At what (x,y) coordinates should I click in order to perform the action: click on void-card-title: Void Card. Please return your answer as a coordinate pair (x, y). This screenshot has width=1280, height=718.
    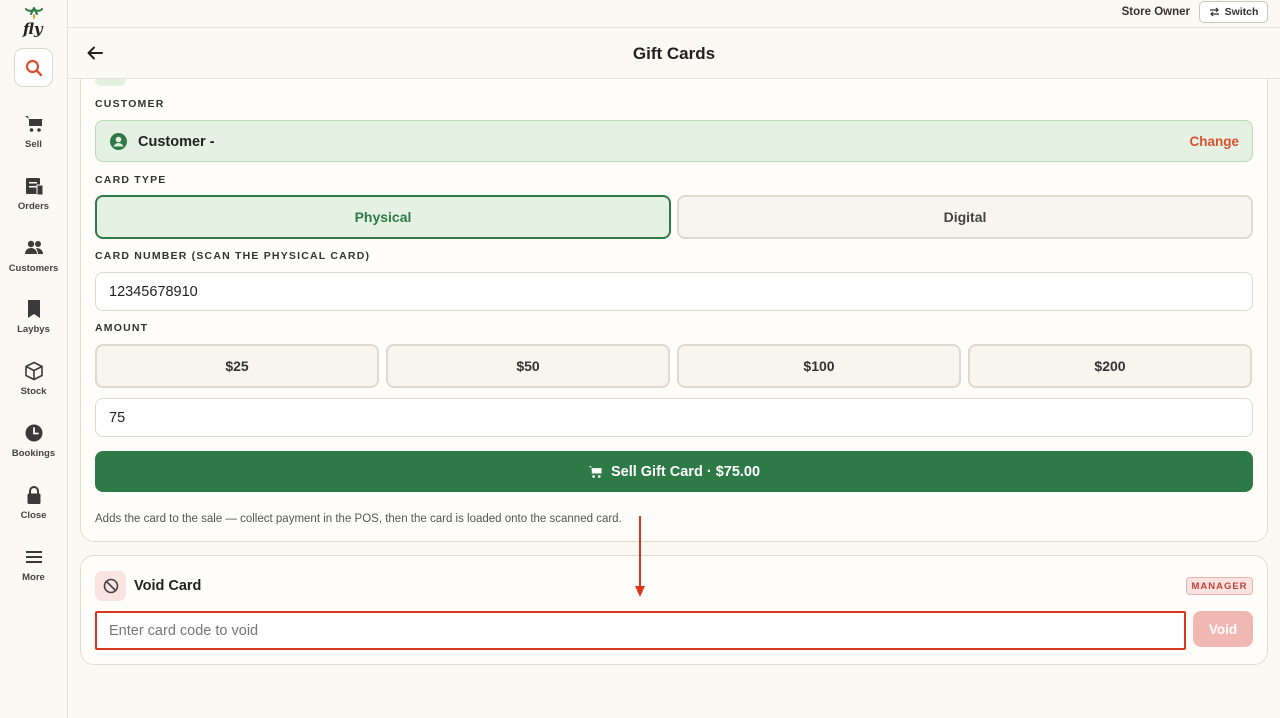
    Looking at the image, I should click on (168, 586).